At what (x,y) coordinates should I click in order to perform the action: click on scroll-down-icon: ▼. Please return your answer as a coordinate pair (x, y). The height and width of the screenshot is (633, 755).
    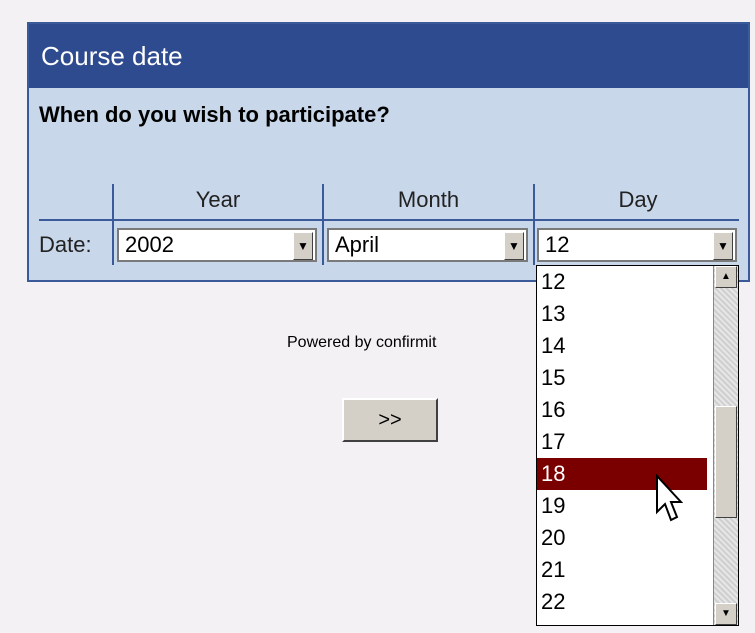
    Looking at the image, I should click on (726, 614).